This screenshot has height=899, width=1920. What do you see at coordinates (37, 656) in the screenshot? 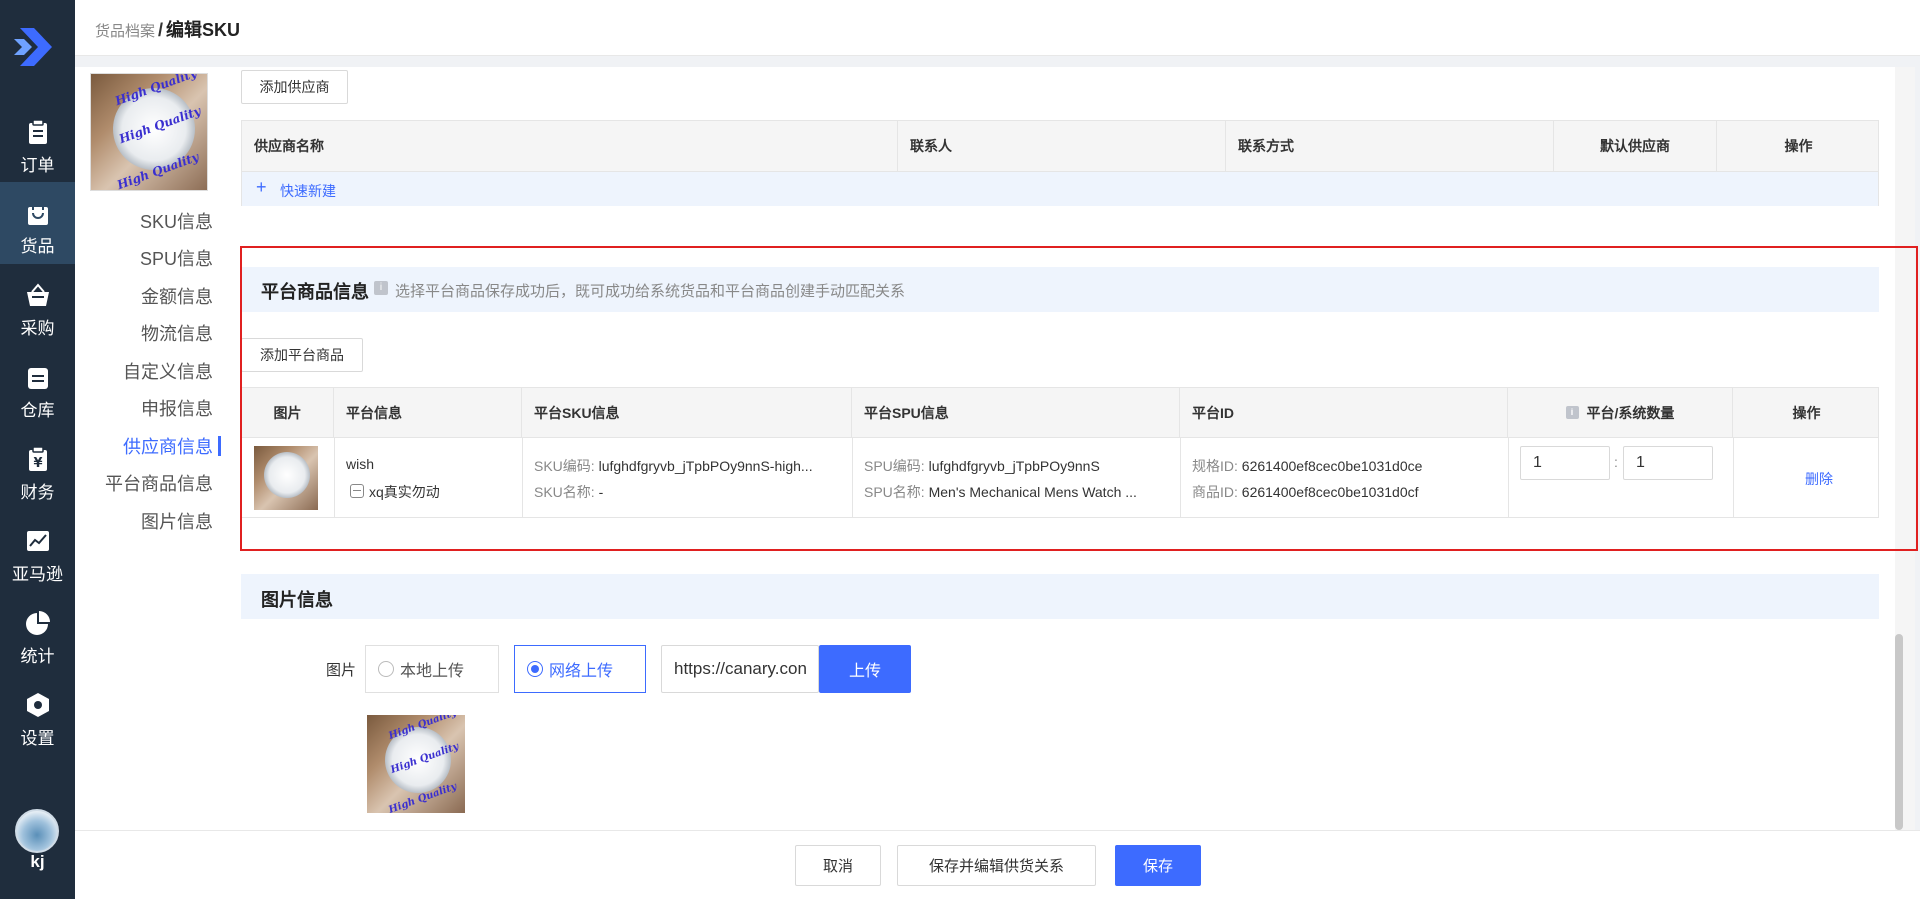
I see `nav-label: 统计` at bounding box center [37, 656].